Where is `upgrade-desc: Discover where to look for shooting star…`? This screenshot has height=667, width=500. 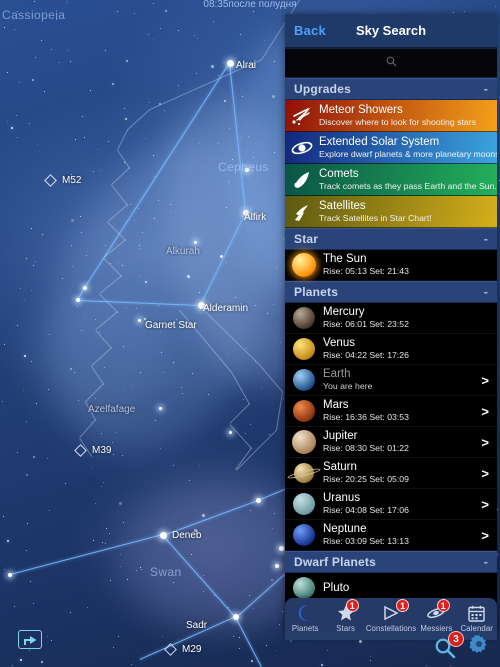 upgrade-desc: Discover where to look for shooting star… is located at coordinates (397, 121).